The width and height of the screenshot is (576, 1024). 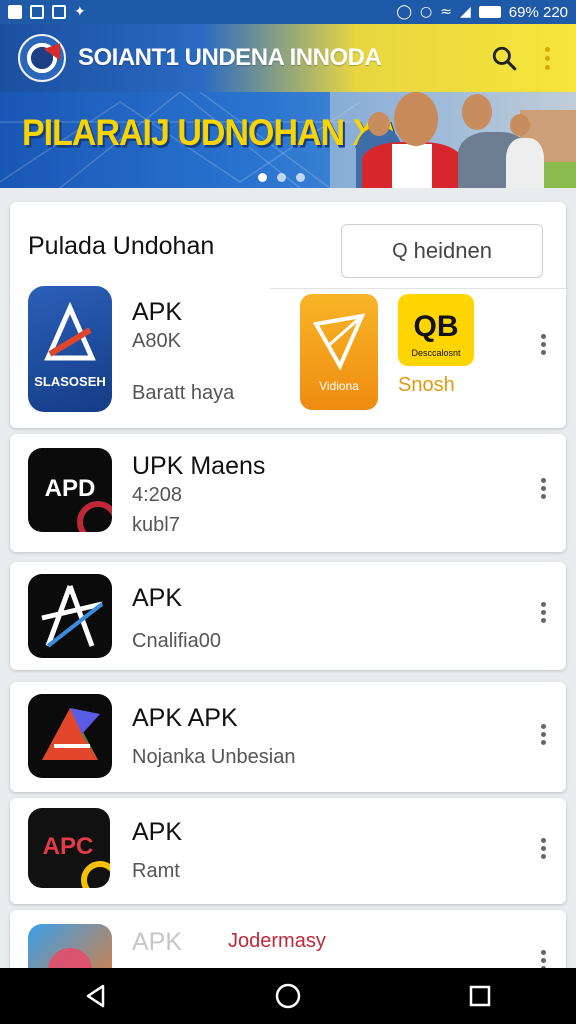 I want to click on twitter-icon: ✦, so click(x=80, y=12).